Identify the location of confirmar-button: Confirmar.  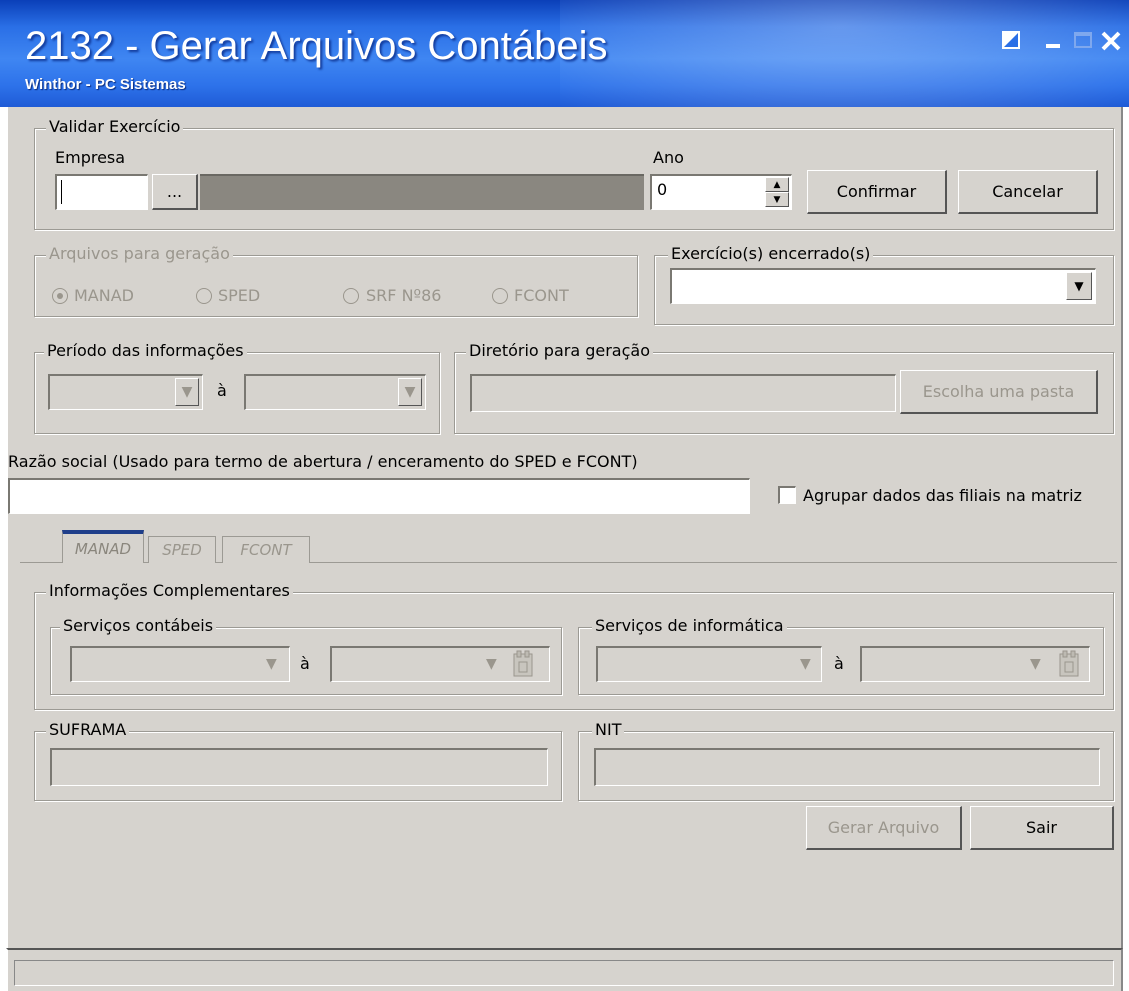
(877, 192).